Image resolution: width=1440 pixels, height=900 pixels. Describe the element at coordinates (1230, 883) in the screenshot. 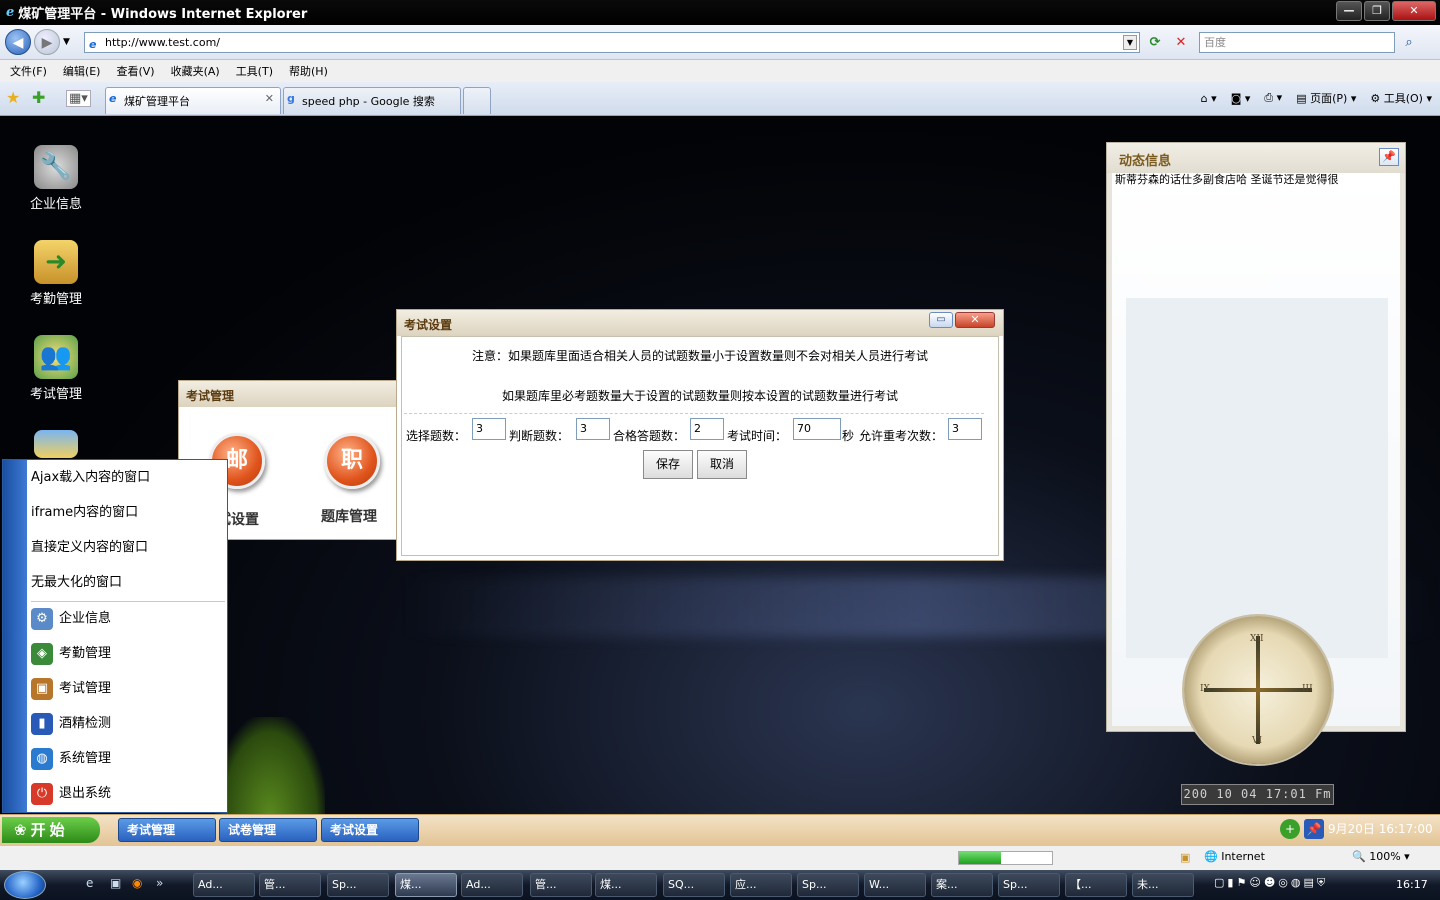

I see `tray-icon: ▮` at that location.